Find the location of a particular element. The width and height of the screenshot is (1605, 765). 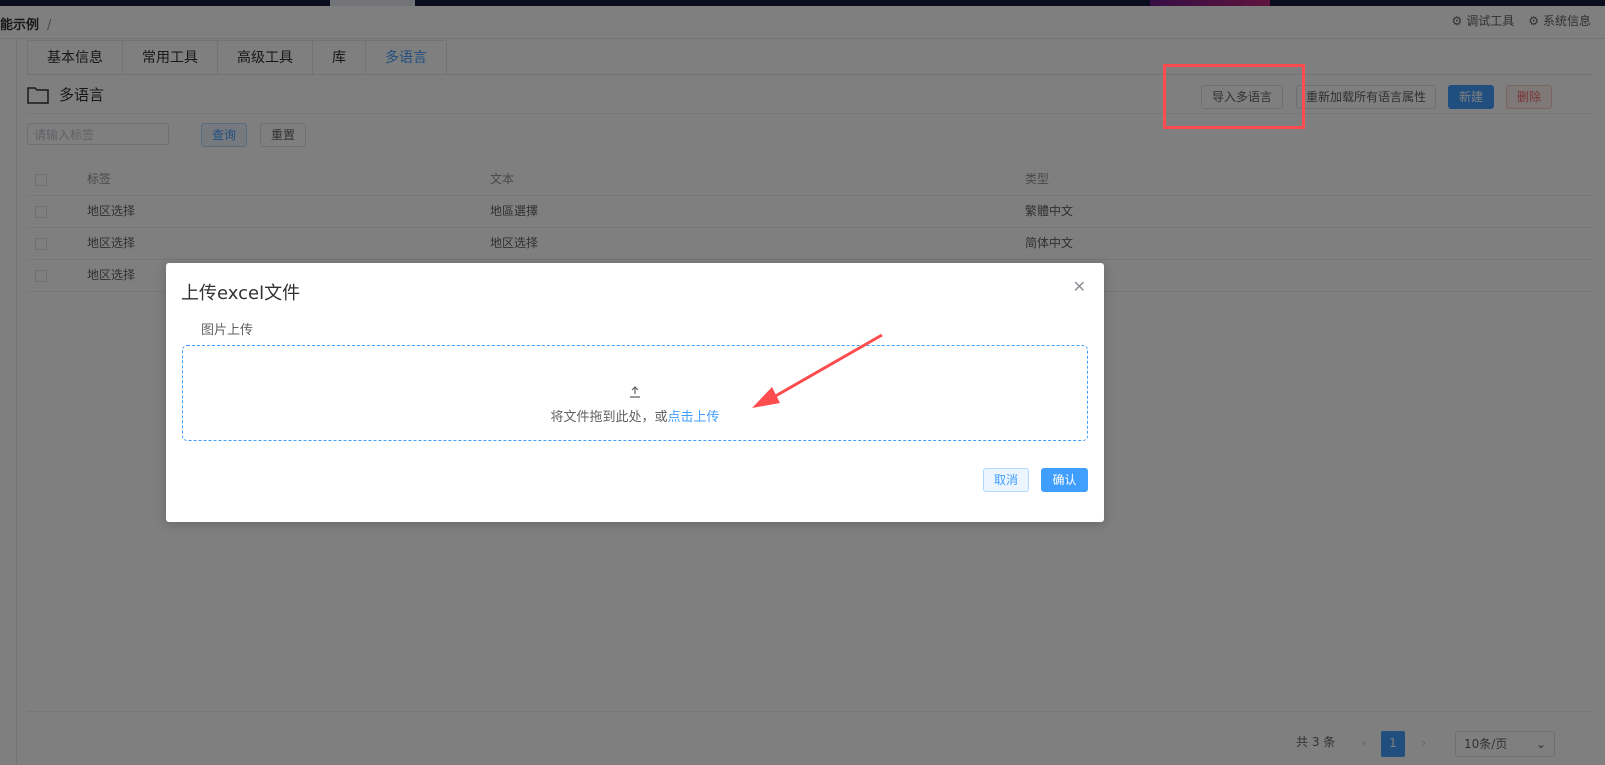

dropzone-text: 将文件拖到此处，或点击上传 is located at coordinates (635, 415).